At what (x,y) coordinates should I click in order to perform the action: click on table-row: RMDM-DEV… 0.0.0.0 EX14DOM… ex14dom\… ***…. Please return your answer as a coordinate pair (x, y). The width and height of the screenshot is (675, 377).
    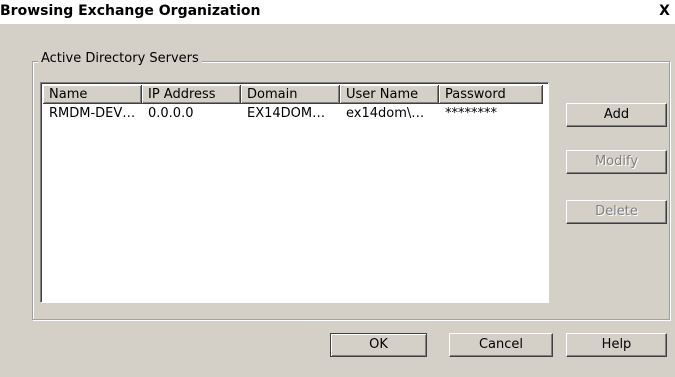
    Looking at the image, I should click on (293, 114).